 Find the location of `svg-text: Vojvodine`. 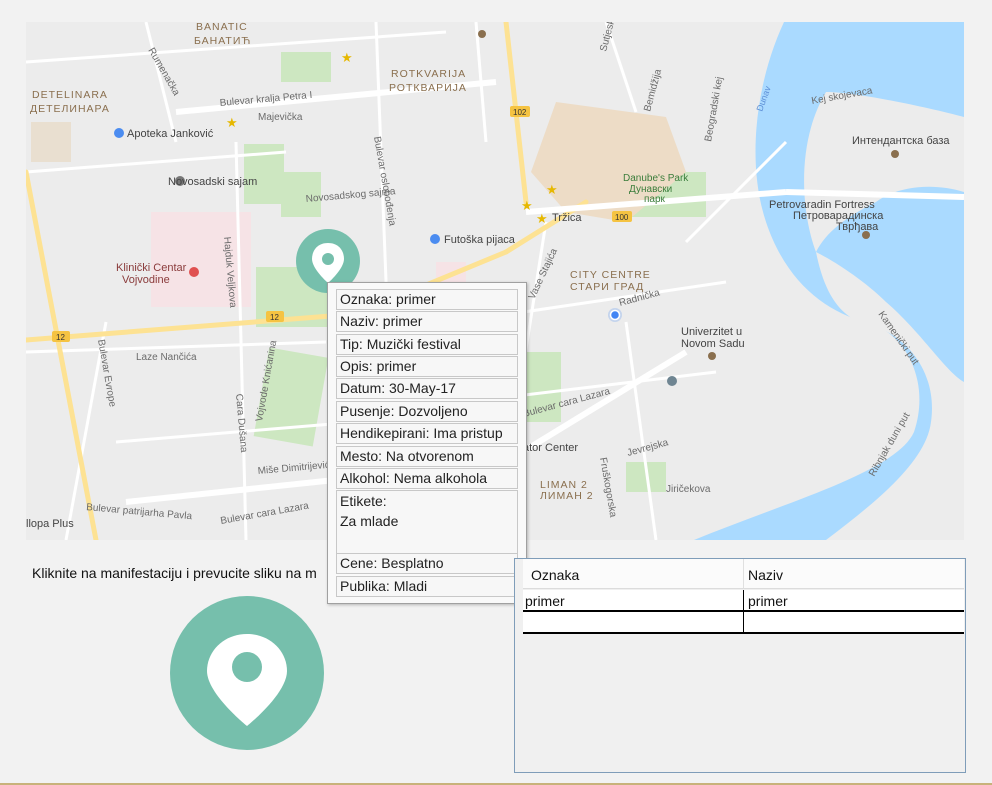

svg-text: Vojvodine is located at coordinates (146, 280).